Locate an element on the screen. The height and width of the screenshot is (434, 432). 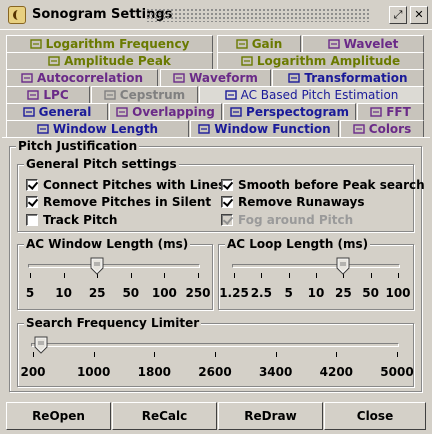
tab-colors: Colors is located at coordinates (382, 128).